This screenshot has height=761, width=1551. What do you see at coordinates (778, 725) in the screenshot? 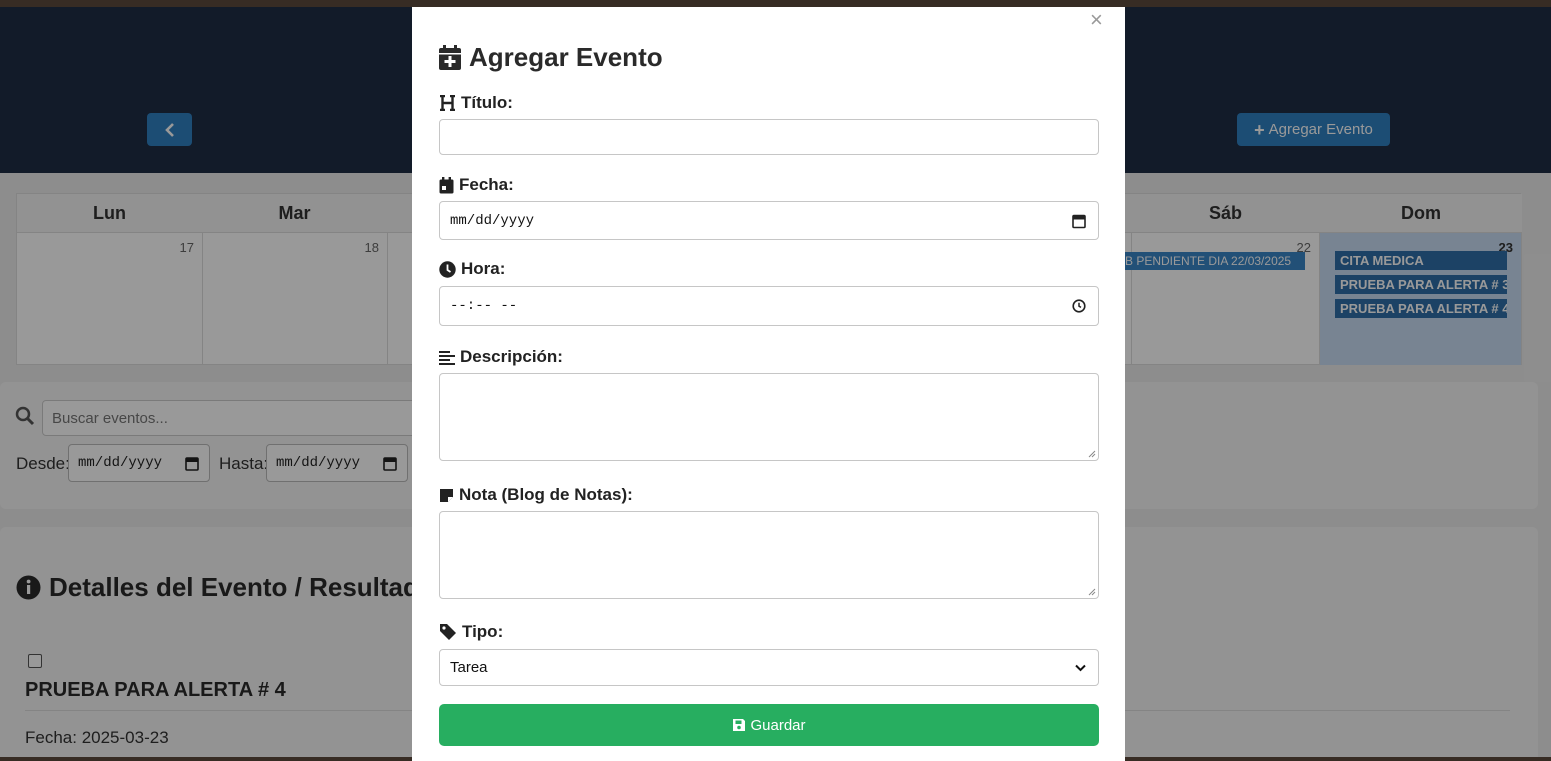
I see `save-label: Guardar` at bounding box center [778, 725].